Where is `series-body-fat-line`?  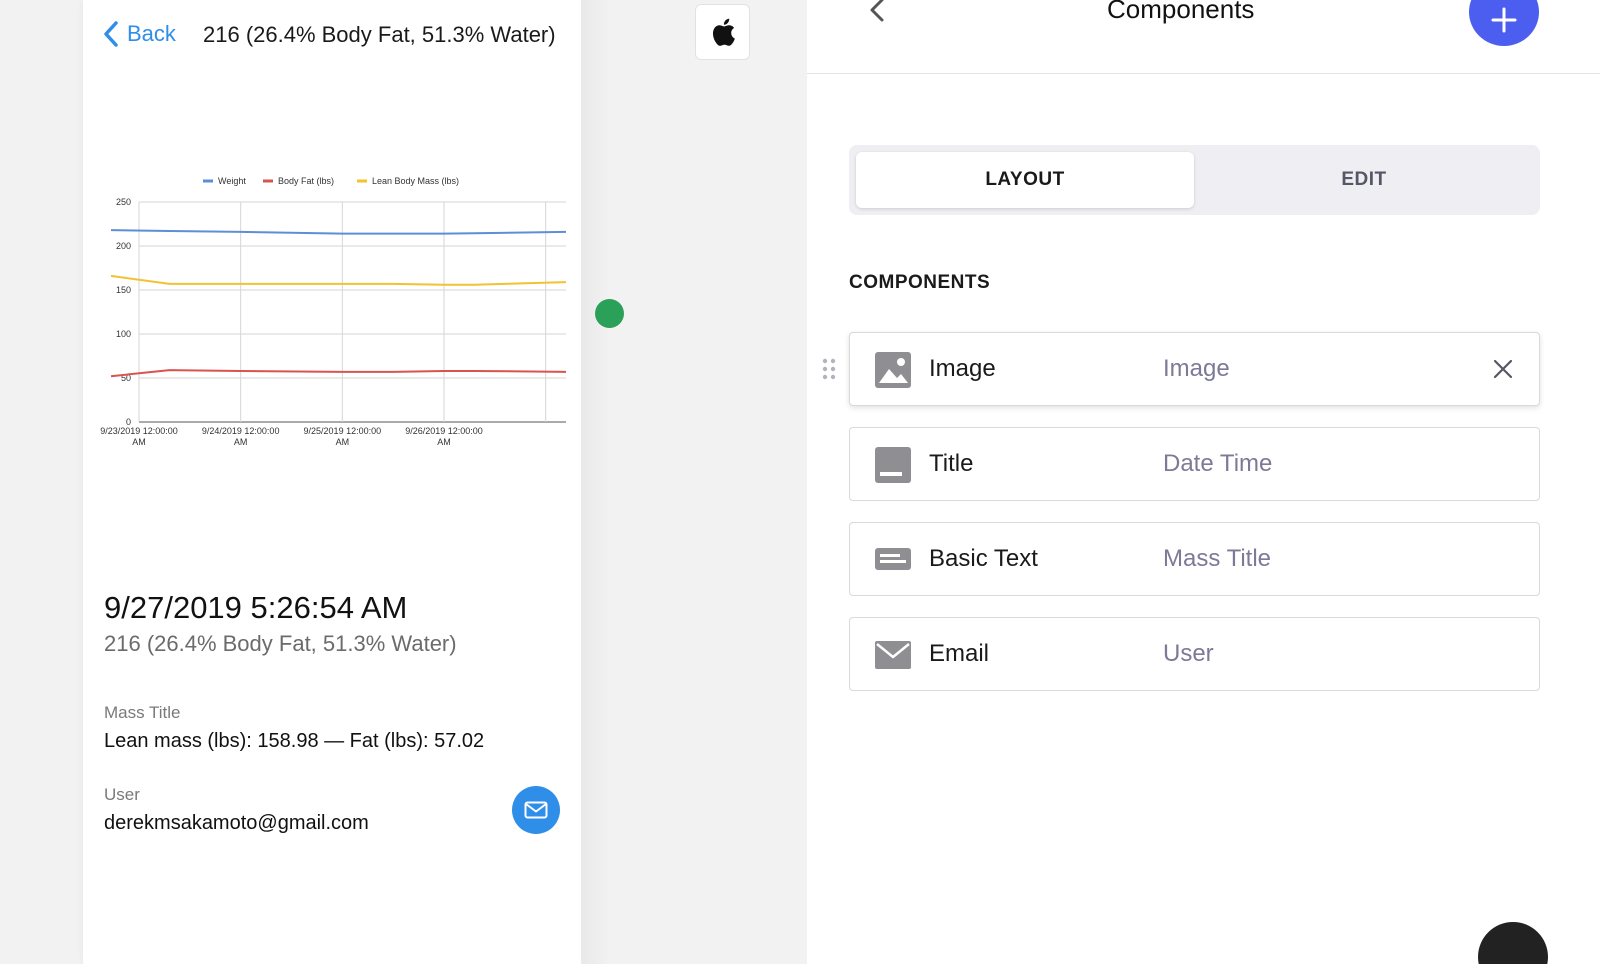
series-body-fat-line is located at coordinates (338, 373).